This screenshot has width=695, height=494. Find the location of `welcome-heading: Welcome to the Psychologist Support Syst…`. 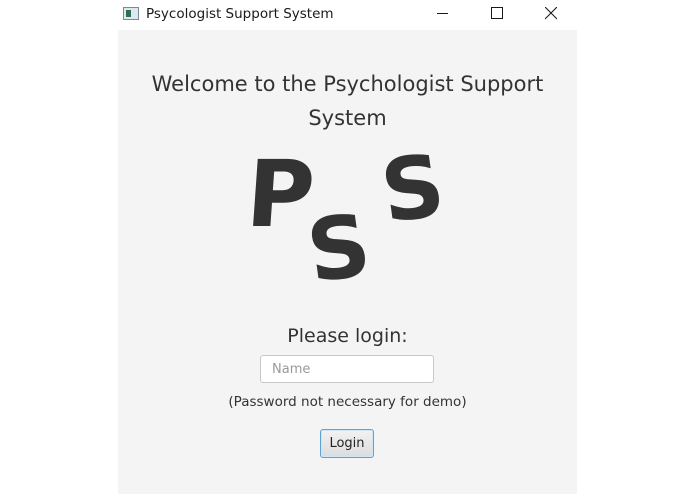

welcome-heading: Welcome to the Psychologist Support Syst… is located at coordinates (347, 101).